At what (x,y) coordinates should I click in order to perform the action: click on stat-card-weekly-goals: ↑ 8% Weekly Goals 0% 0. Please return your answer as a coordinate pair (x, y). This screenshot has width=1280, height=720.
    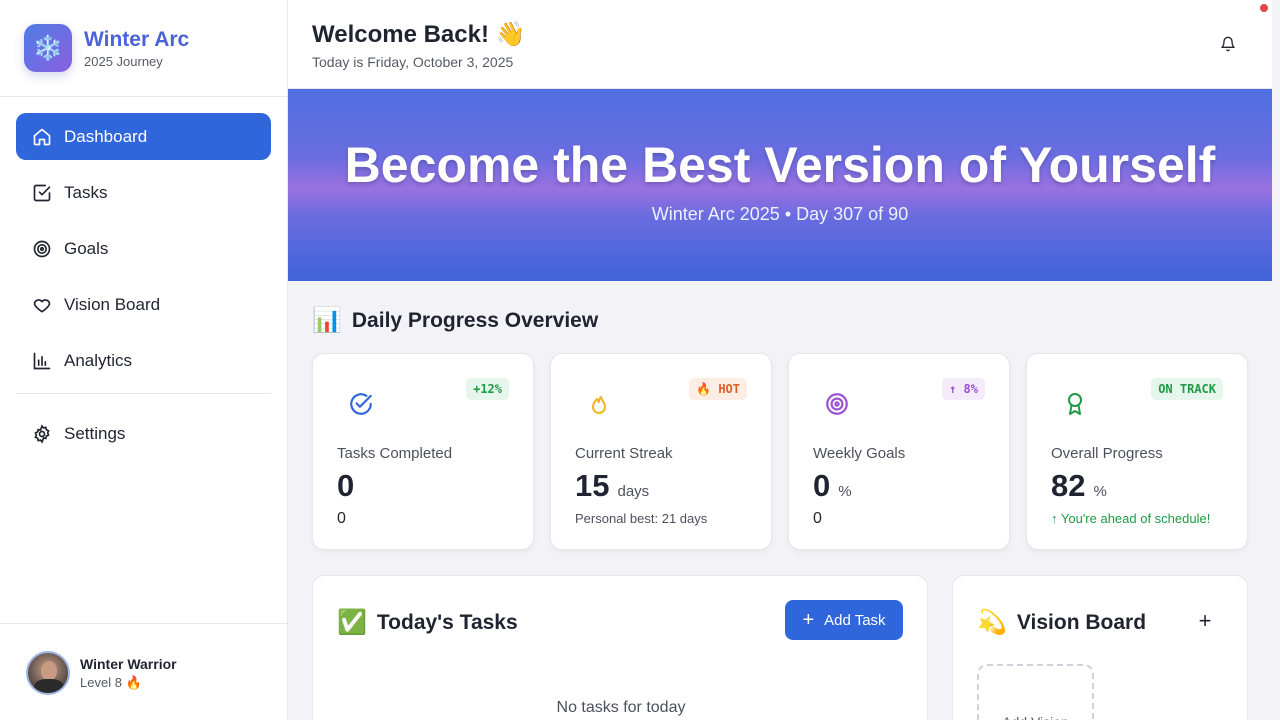
    Looking at the image, I should click on (899, 451).